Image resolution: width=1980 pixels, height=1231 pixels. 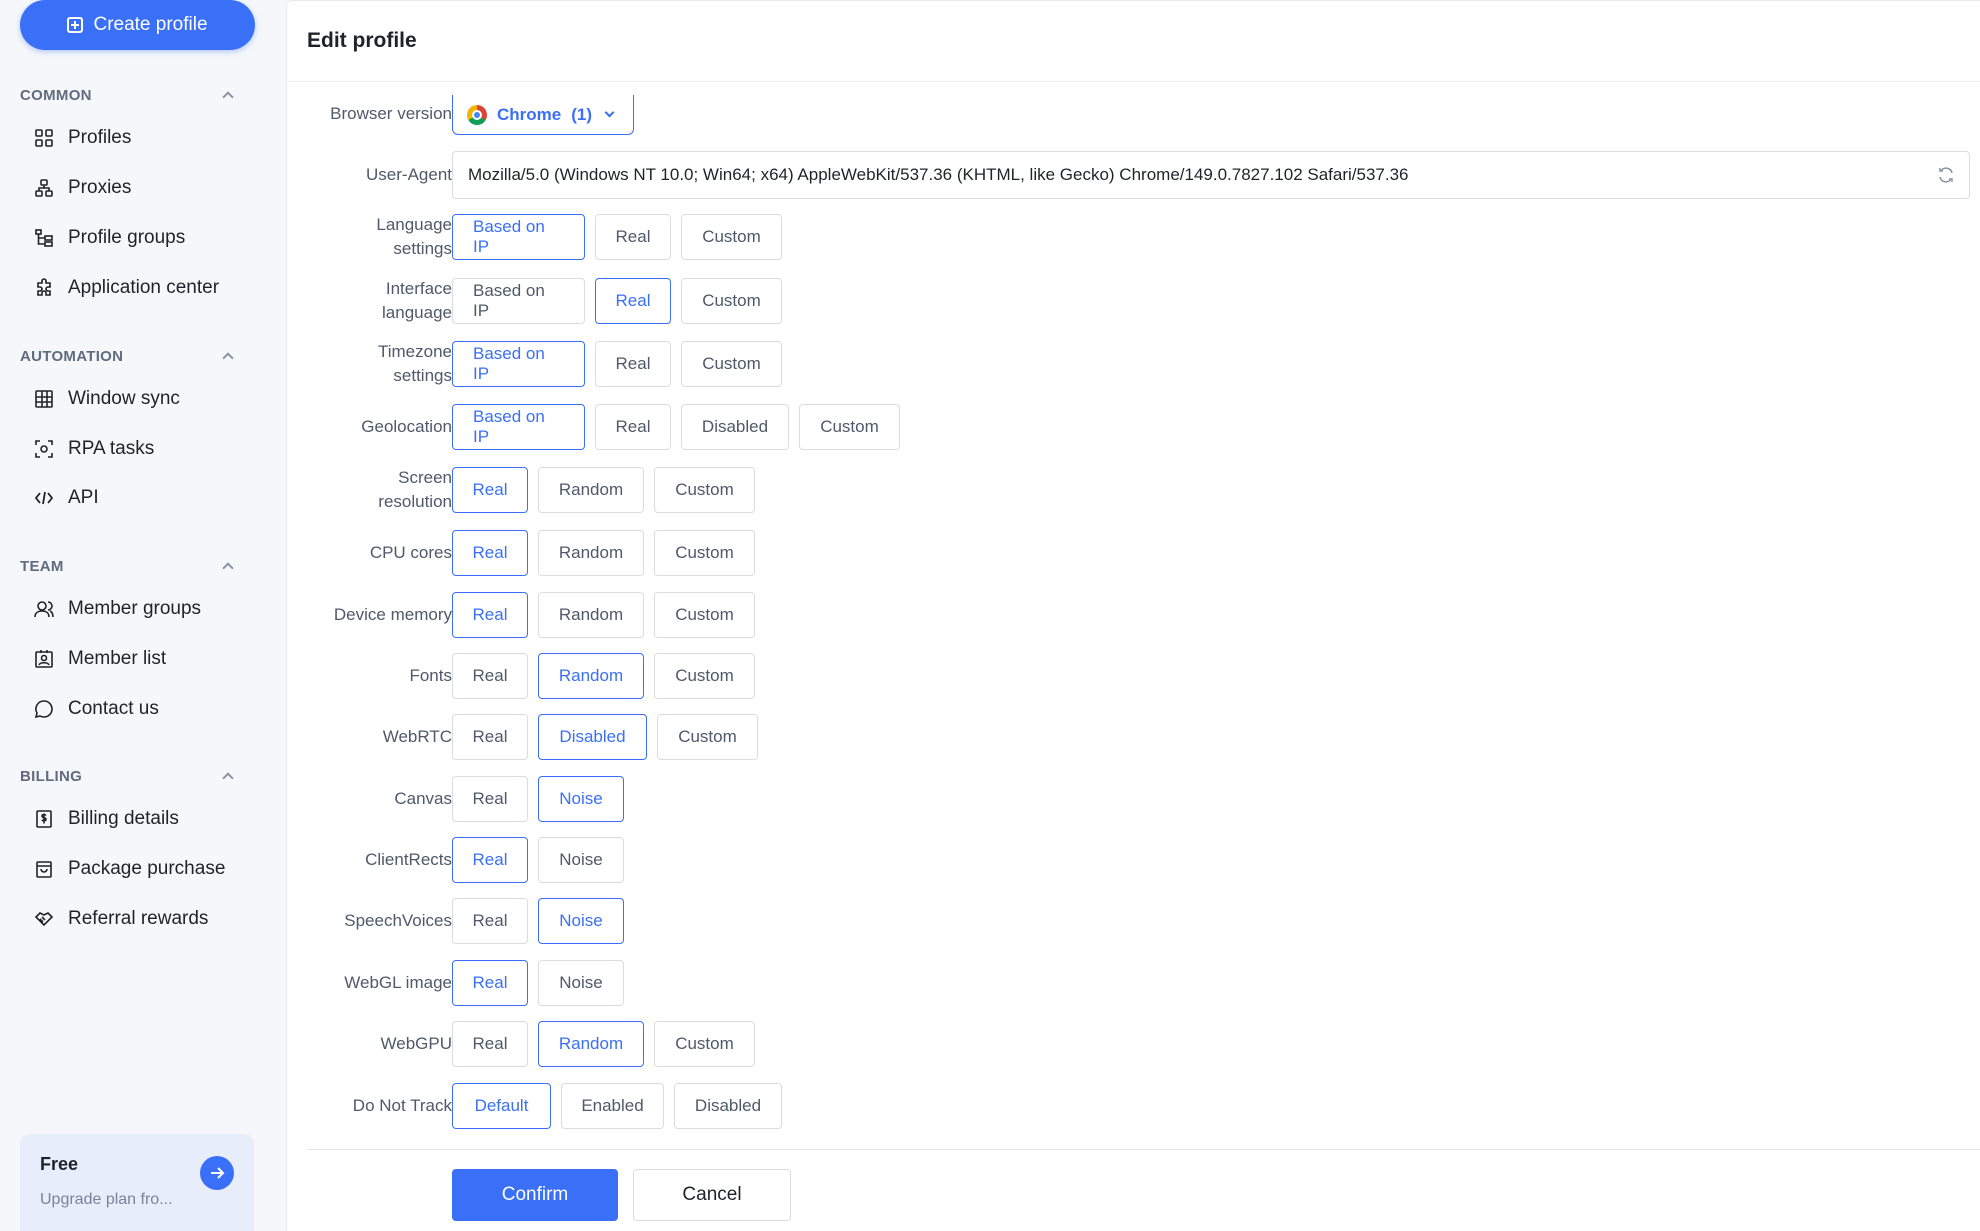 I want to click on speechvoices-options: Real Noise, so click(x=538, y=921).